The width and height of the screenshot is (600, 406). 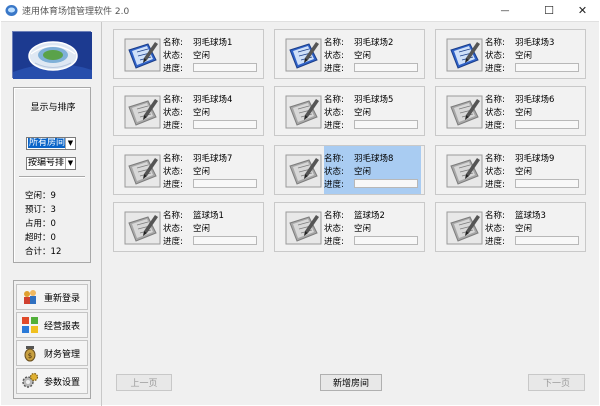 What do you see at coordinates (46, 163) in the screenshot?
I see `sort-order-value: 按编号排` at bounding box center [46, 163].